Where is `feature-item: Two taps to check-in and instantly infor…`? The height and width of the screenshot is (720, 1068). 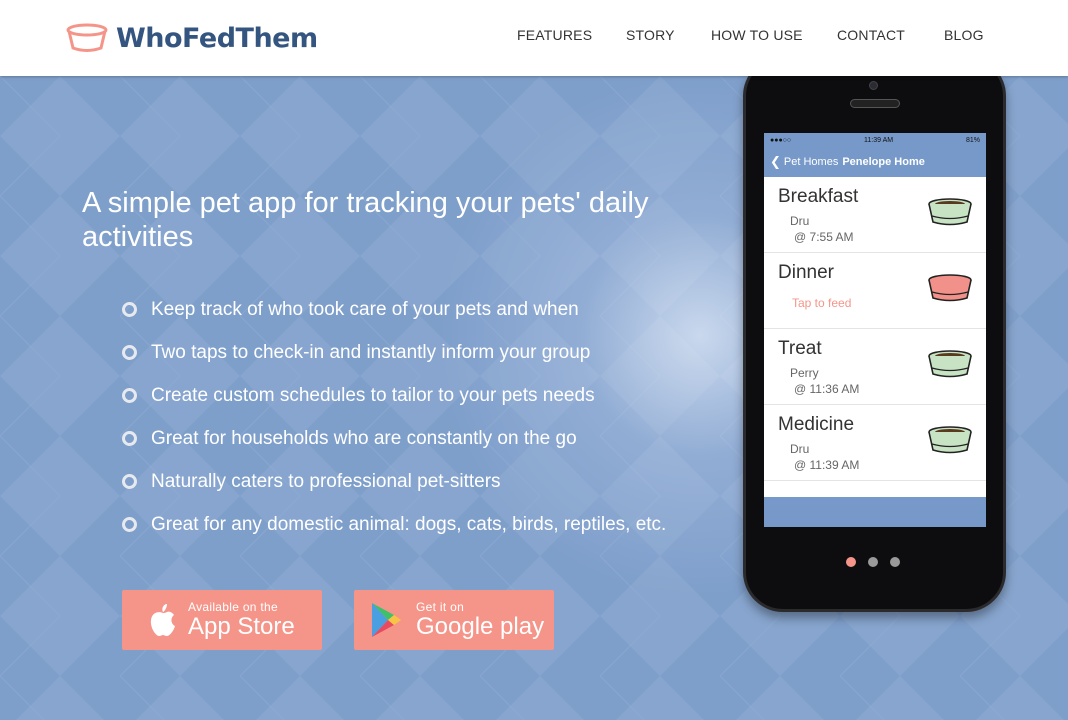 feature-item: Two taps to check-in and instantly infor… is located at coordinates (394, 352).